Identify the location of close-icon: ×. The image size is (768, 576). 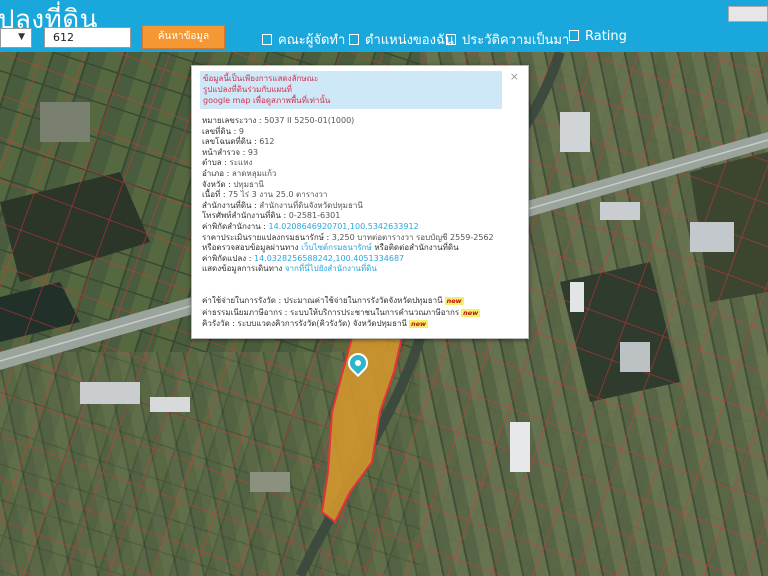
(514, 76).